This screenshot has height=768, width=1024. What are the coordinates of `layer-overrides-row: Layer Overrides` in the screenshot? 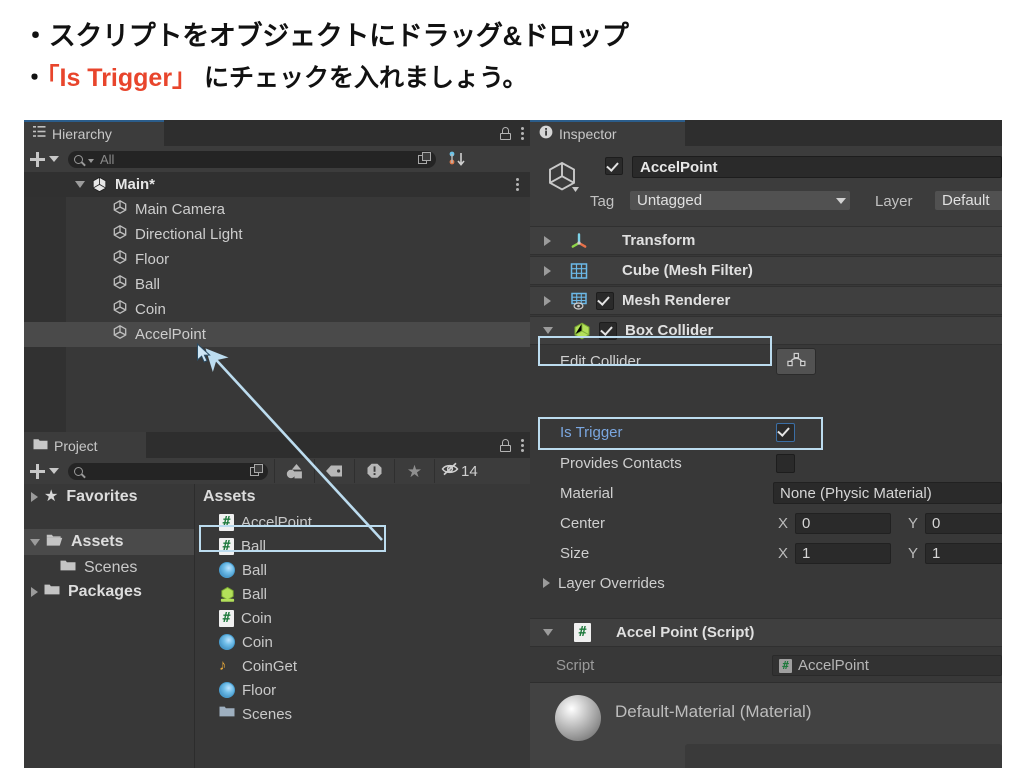 It's located at (766, 583).